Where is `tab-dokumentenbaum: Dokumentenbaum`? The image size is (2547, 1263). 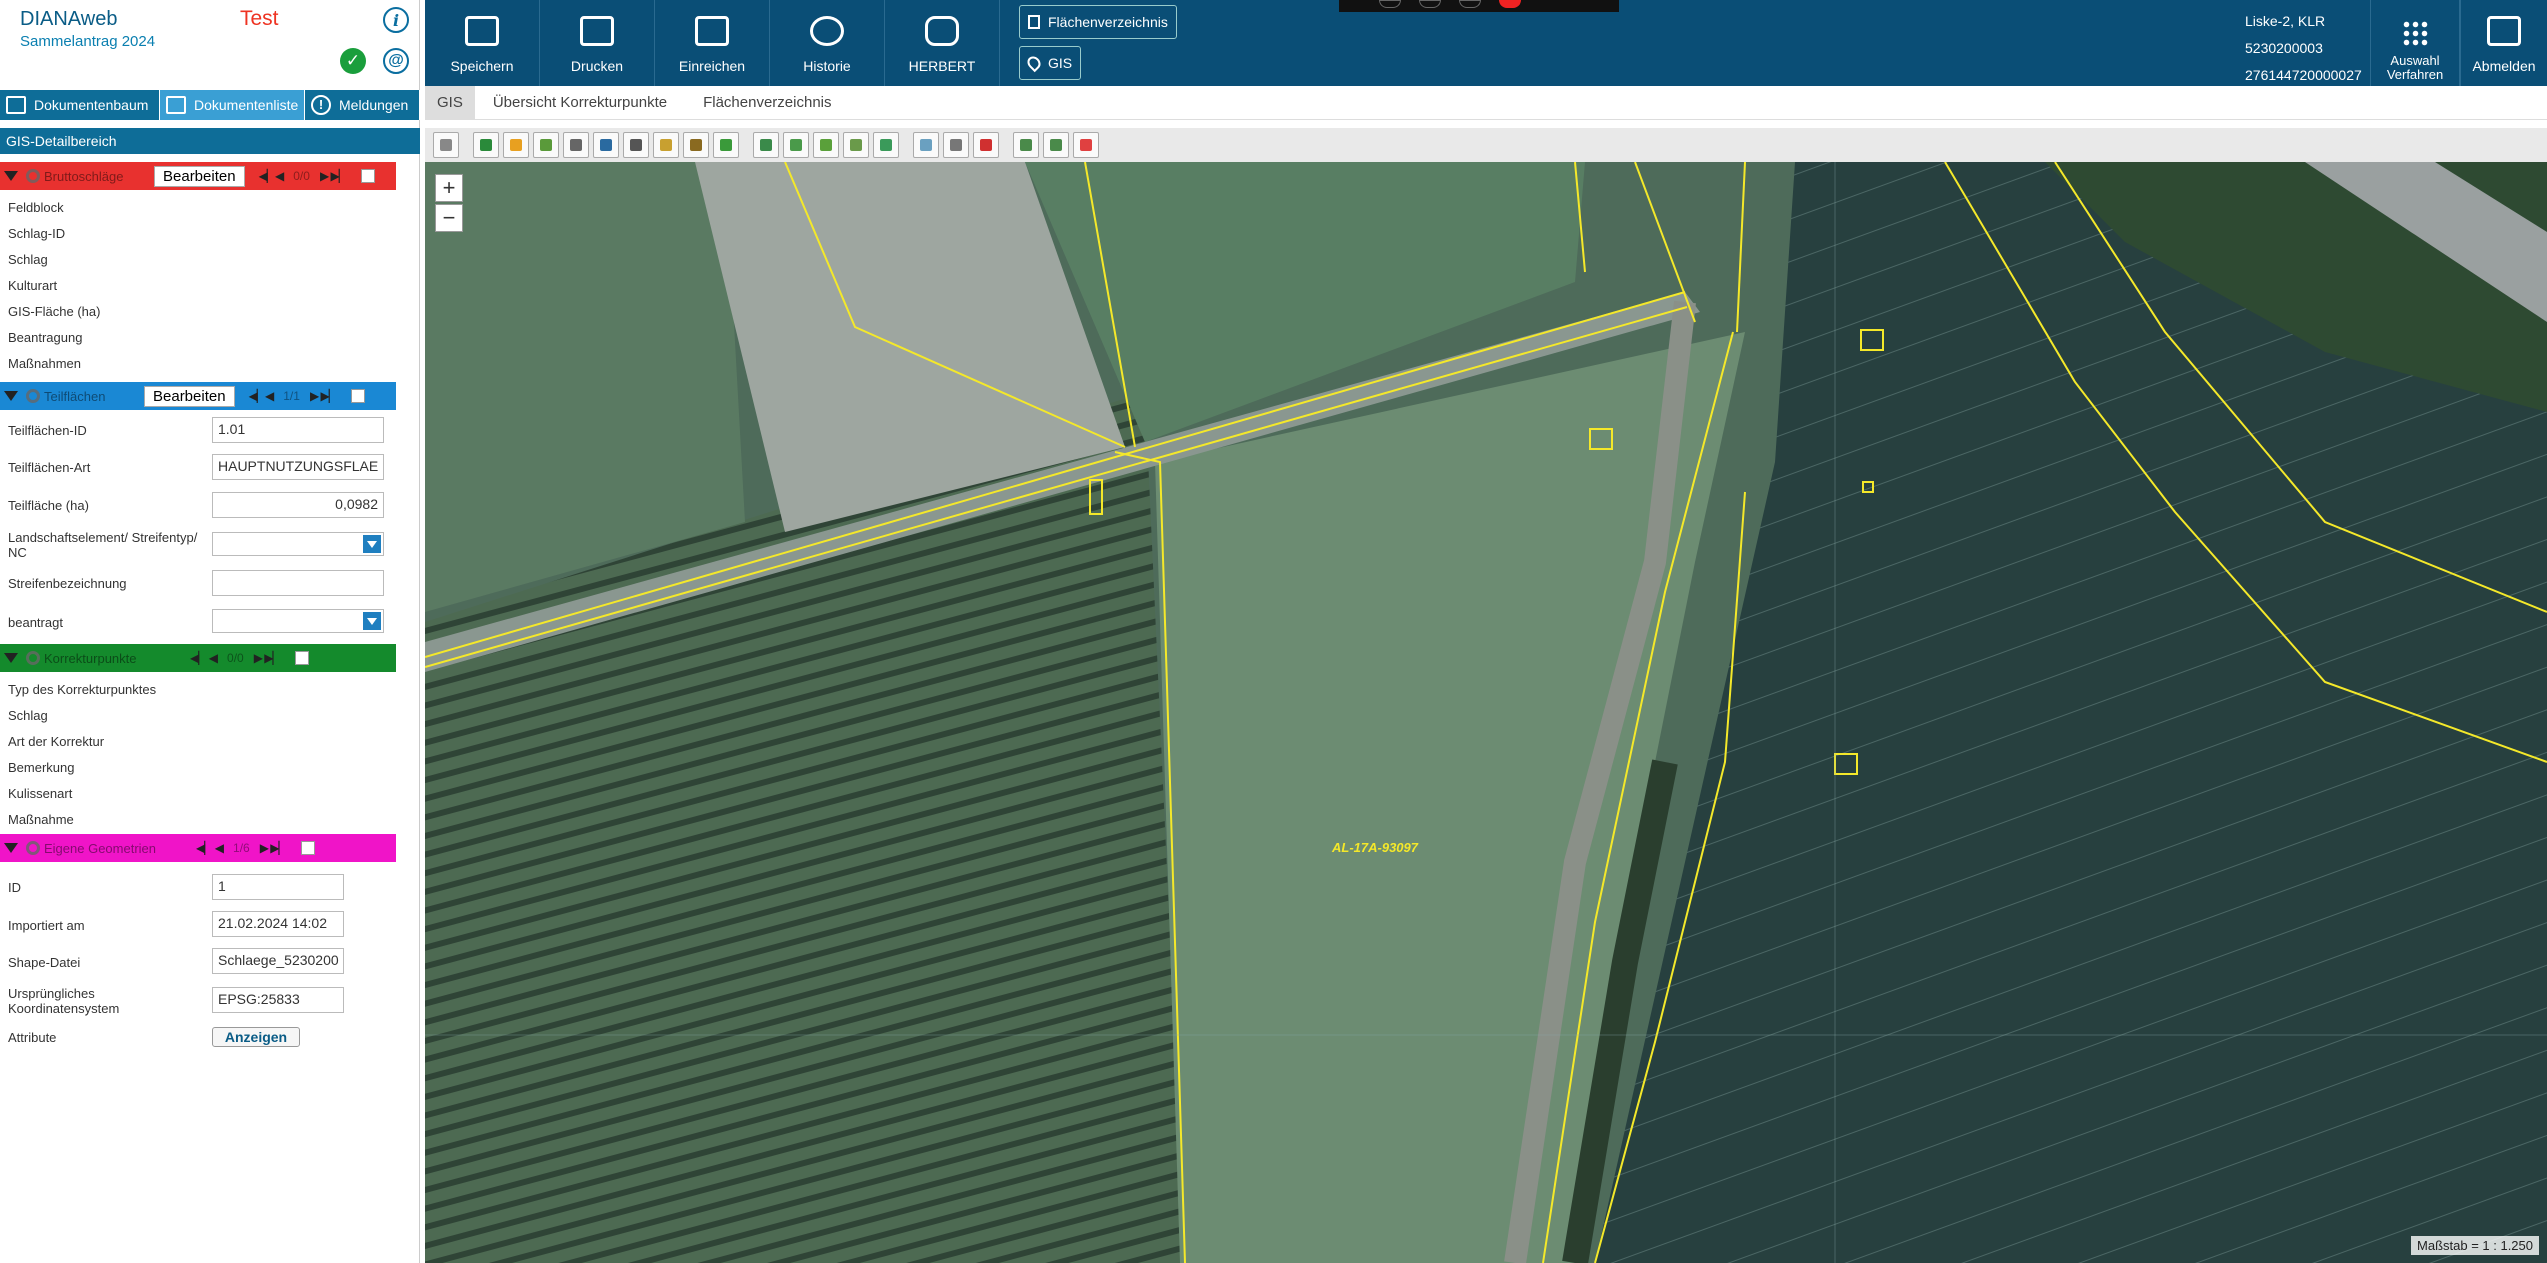 tab-dokumentenbaum: Dokumentenbaum is located at coordinates (80, 105).